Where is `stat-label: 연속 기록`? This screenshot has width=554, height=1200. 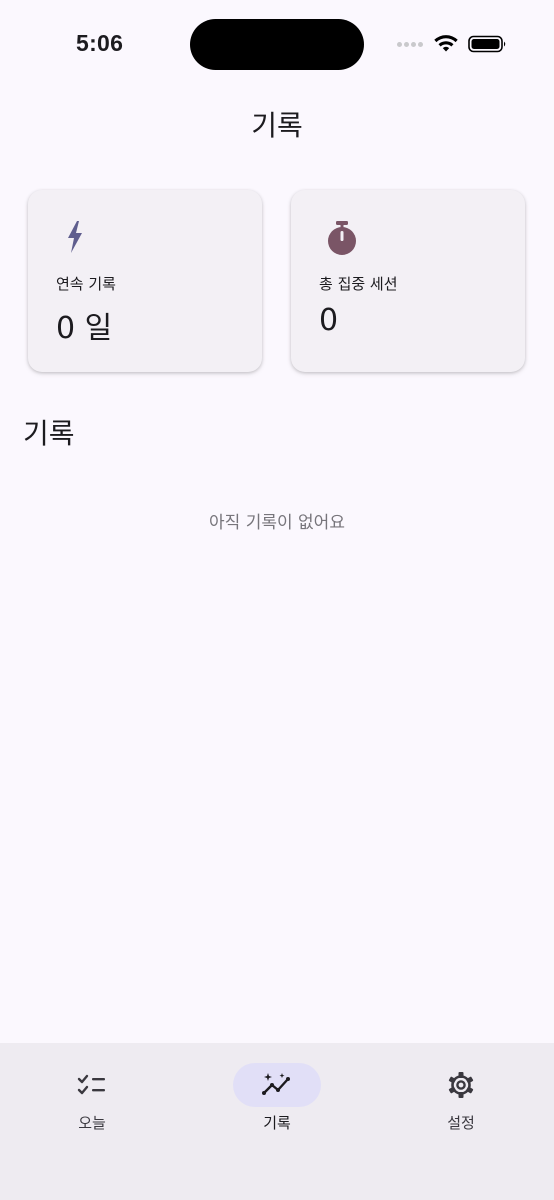
stat-label: 연속 기록 is located at coordinates (86, 284).